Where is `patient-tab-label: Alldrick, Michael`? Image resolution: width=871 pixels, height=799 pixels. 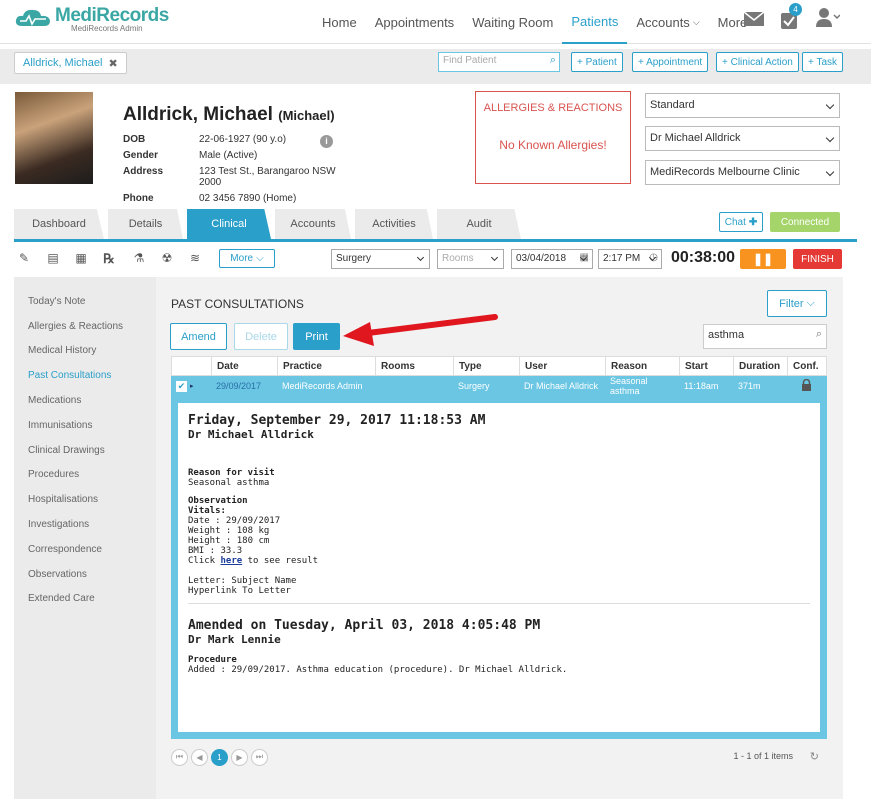
patient-tab-label: Alldrick, Michael is located at coordinates (63, 63).